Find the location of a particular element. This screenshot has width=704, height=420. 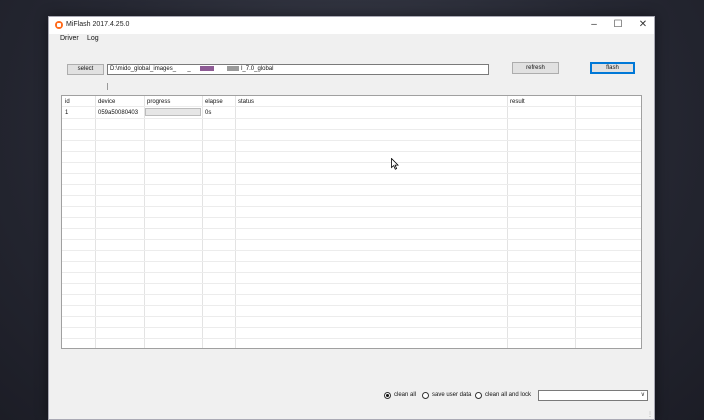

menu-bar: Driver Log is located at coordinates (351, 39).